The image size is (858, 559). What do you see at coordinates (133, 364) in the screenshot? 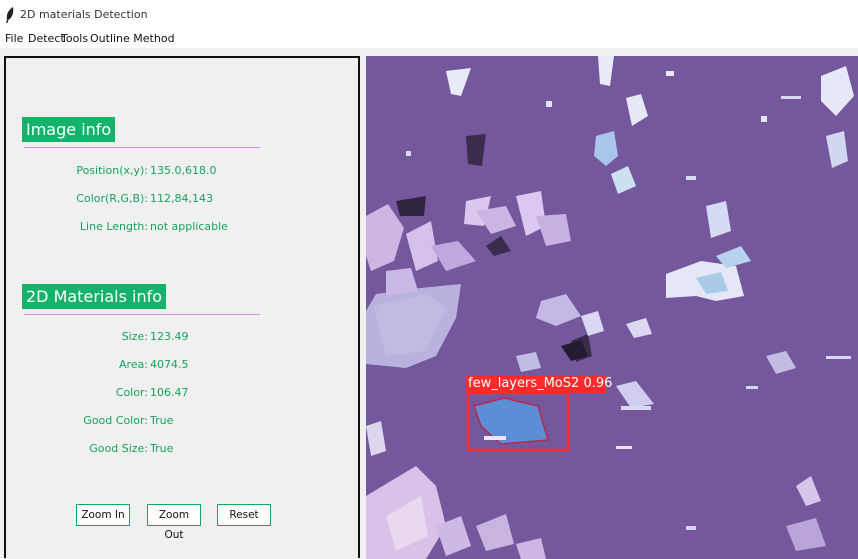
I see `area-label: Area:` at bounding box center [133, 364].